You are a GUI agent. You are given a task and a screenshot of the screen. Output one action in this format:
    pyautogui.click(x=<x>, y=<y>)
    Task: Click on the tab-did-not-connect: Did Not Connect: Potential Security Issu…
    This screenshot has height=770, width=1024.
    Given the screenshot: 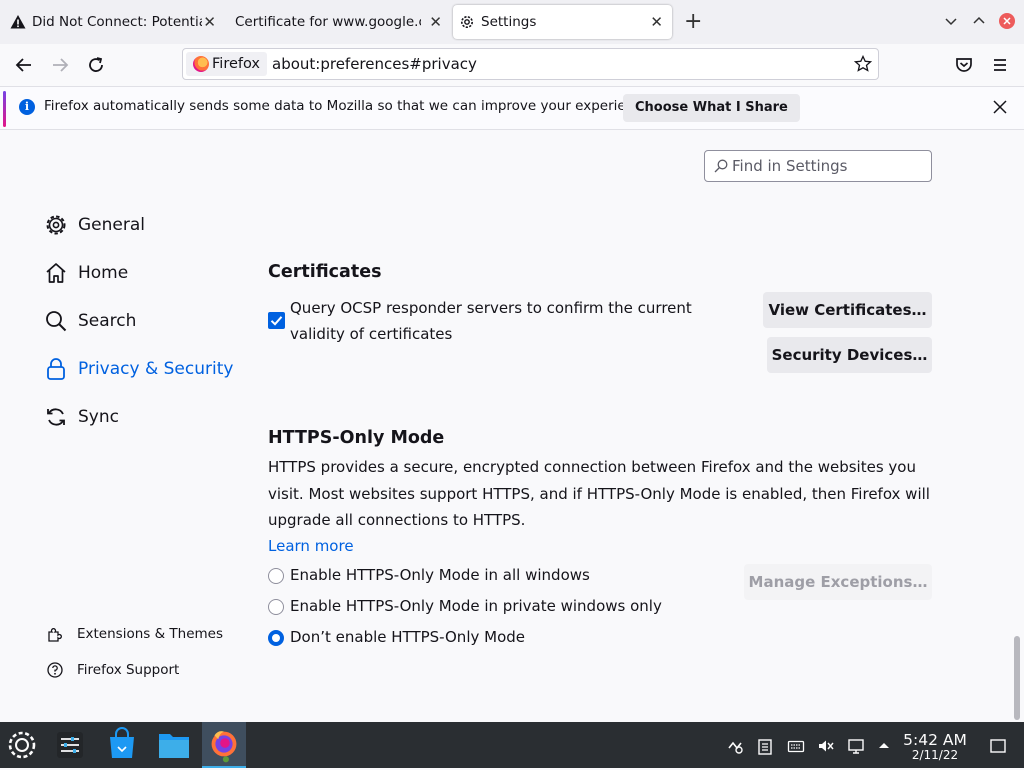 What is the action you would take?
    pyautogui.click(x=113, y=22)
    